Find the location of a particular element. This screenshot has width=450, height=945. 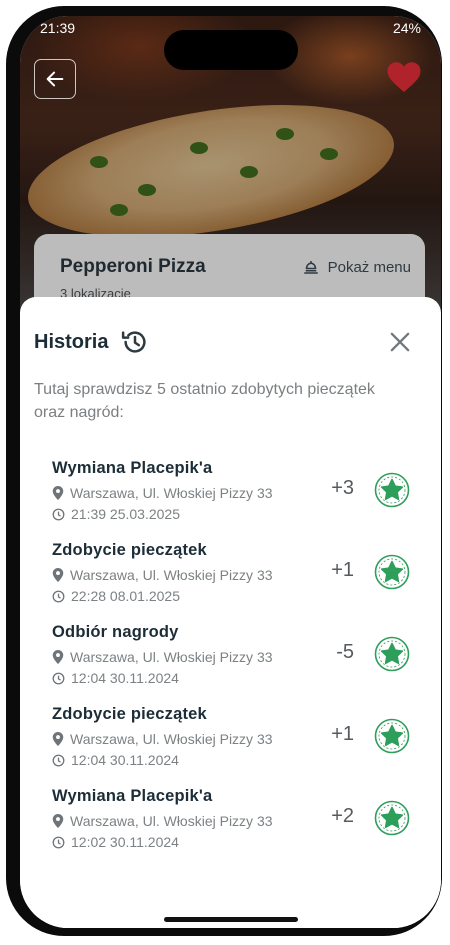

back-button is located at coordinates (55, 79).